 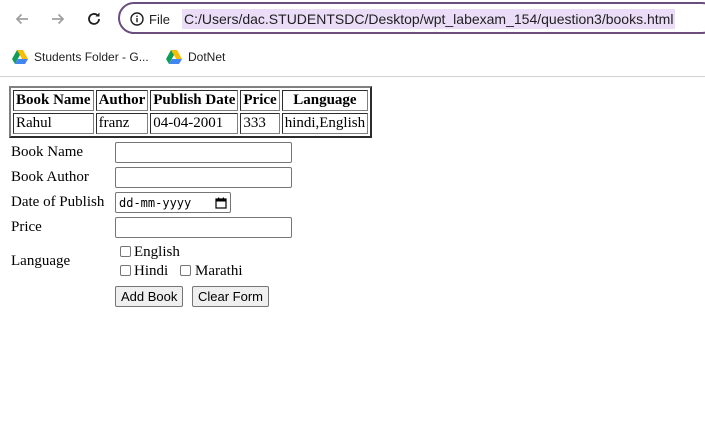 What do you see at coordinates (50, 177) in the screenshot?
I see `book-author-label: Book Author` at bounding box center [50, 177].